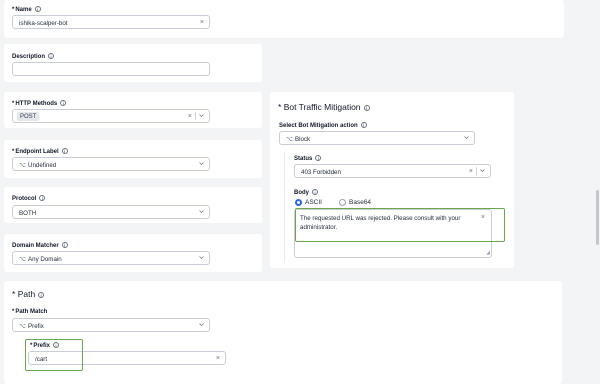 This screenshot has height=384, width=600. What do you see at coordinates (42, 165) in the screenshot?
I see `endpoint-label-value: Undefined` at bounding box center [42, 165].